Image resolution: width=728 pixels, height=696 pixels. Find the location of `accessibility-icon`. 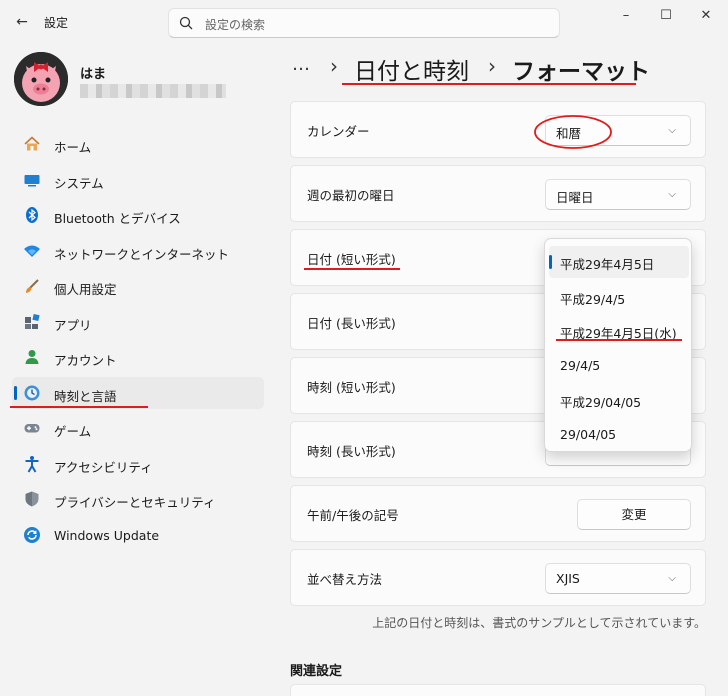

accessibility-icon is located at coordinates (32, 464).